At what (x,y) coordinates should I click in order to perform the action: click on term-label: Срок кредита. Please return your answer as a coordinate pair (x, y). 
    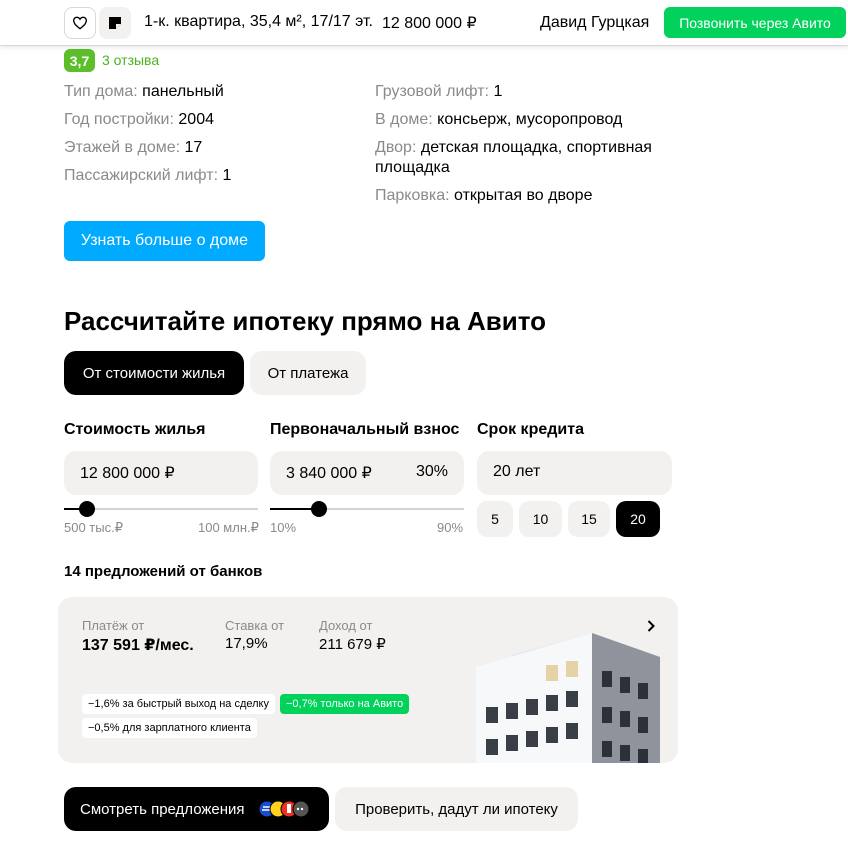
    Looking at the image, I should click on (530, 429).